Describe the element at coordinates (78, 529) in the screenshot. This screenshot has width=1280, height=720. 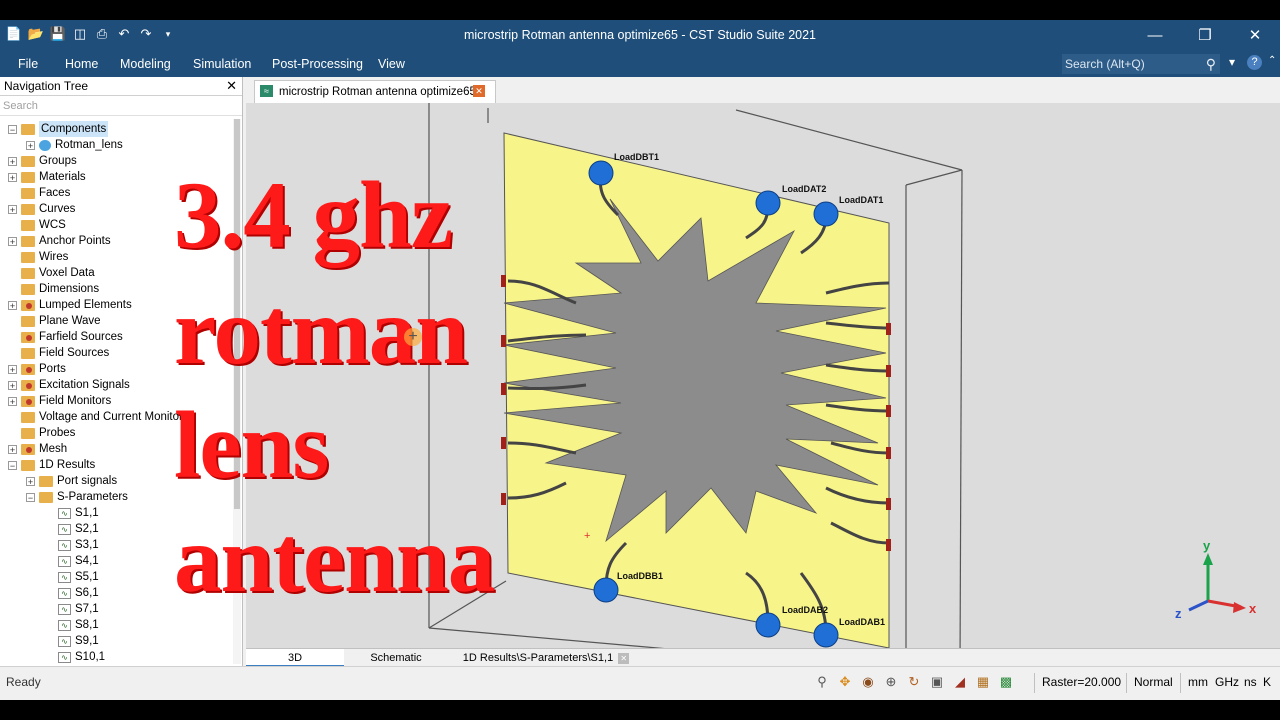
I see `tree-item-s21: ∿ S2,1` at that location.